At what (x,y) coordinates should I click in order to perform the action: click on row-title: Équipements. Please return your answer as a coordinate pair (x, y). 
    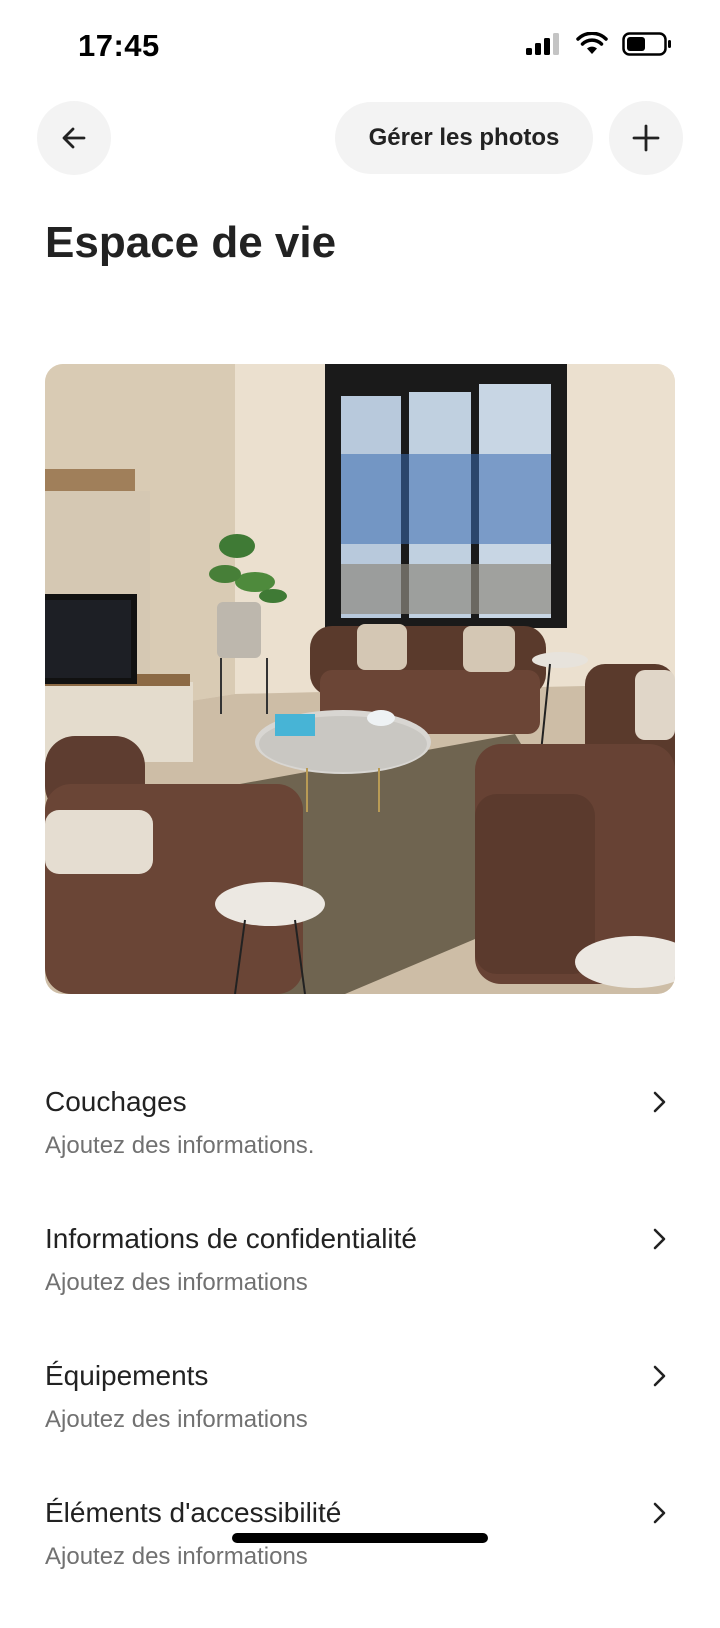
    Looking at the image, I should click on (127, 1375).